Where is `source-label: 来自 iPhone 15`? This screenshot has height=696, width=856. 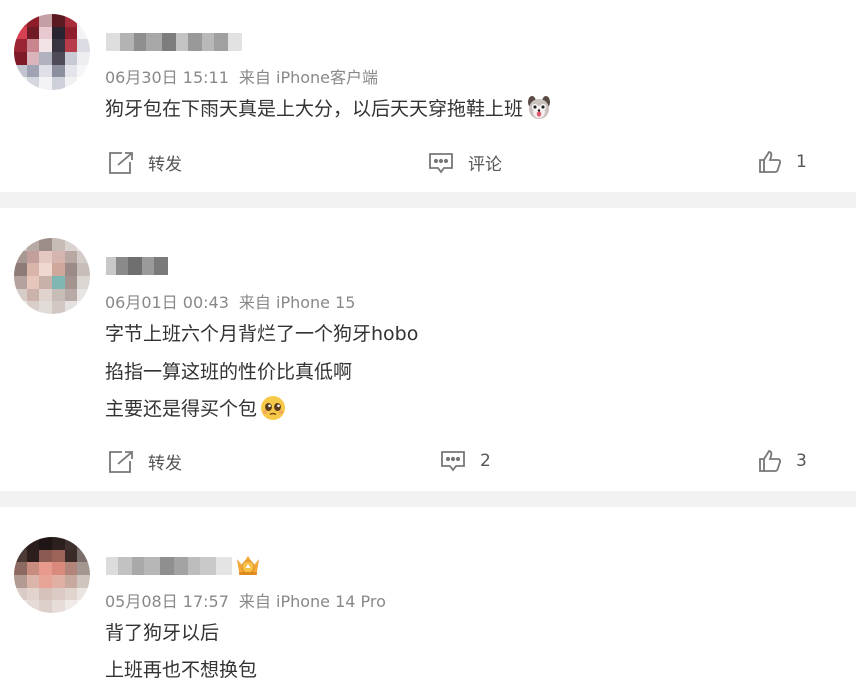
source-label: 来自 iPhone 15 is located at coordinates (297, 302).